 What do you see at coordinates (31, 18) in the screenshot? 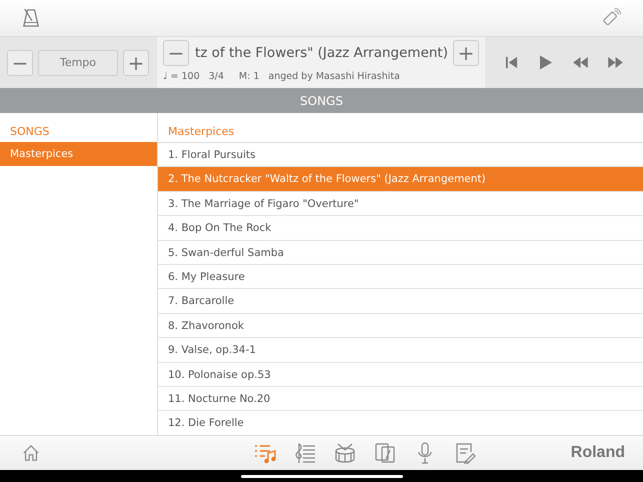
I see `metronome-icon` at bounding box center [31, 18].